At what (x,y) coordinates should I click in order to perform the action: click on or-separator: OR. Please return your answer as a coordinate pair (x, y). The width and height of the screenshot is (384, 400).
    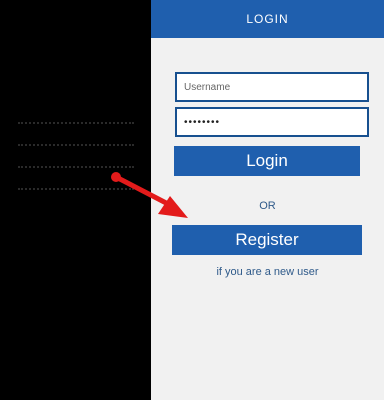
    Looking at the image, I should click on (267, 206).